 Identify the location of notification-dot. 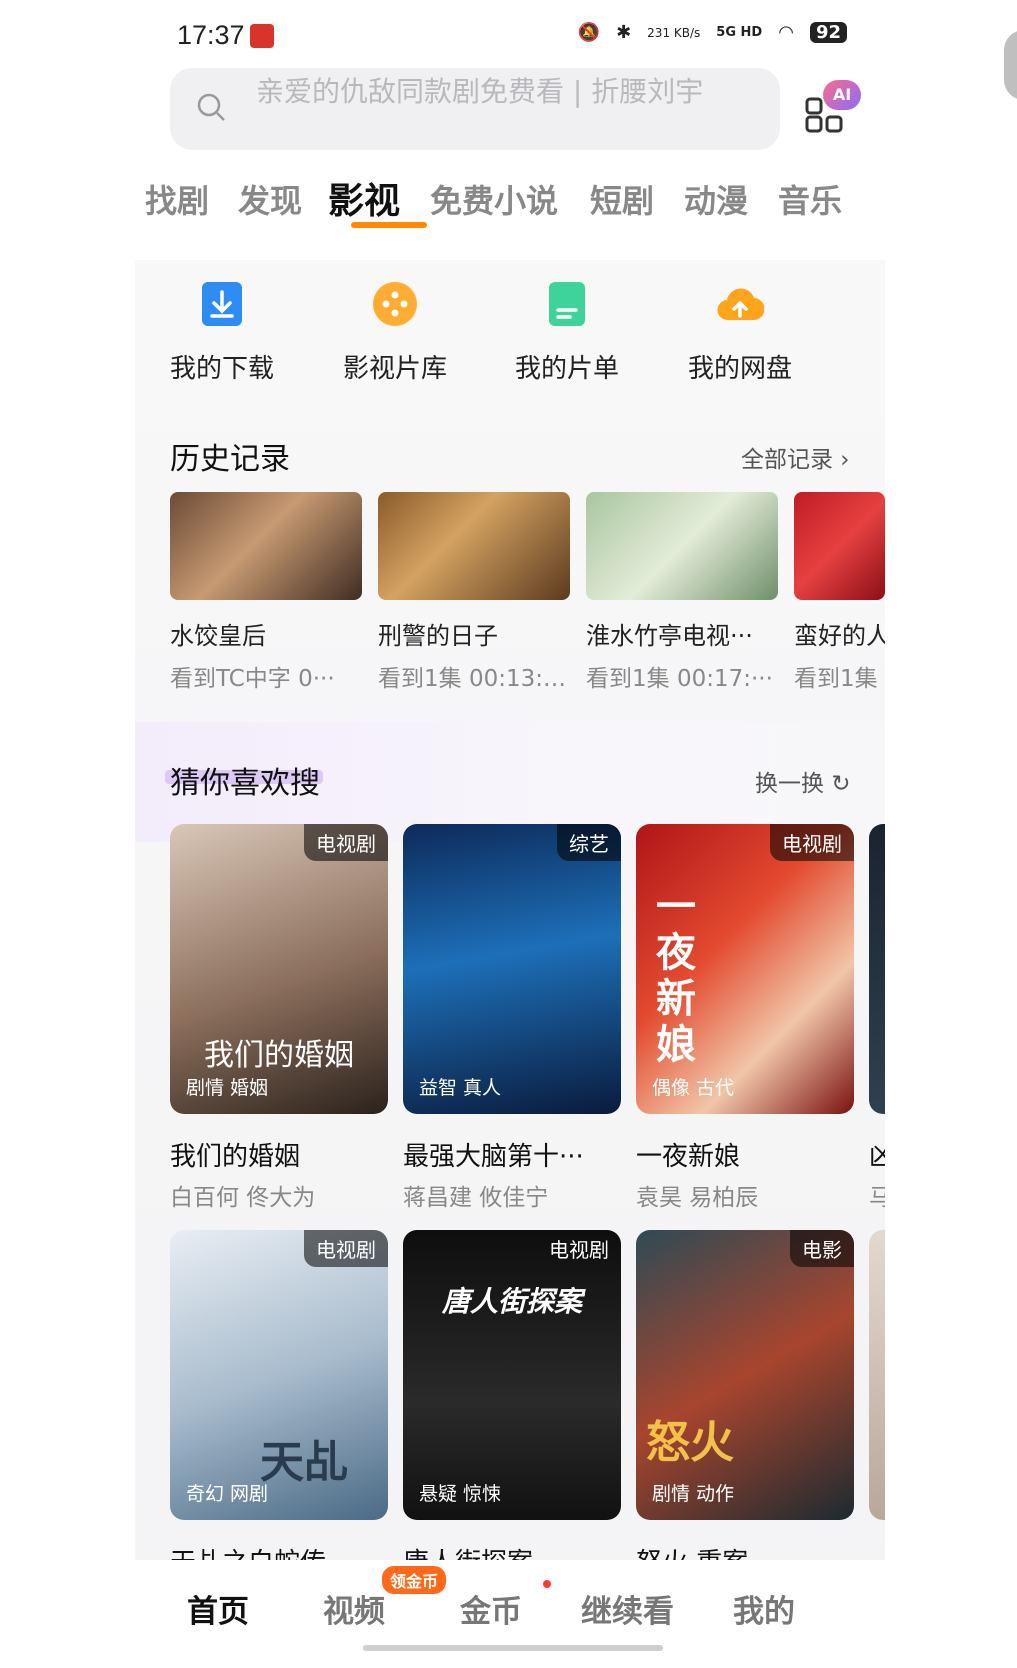
(547, 1584).